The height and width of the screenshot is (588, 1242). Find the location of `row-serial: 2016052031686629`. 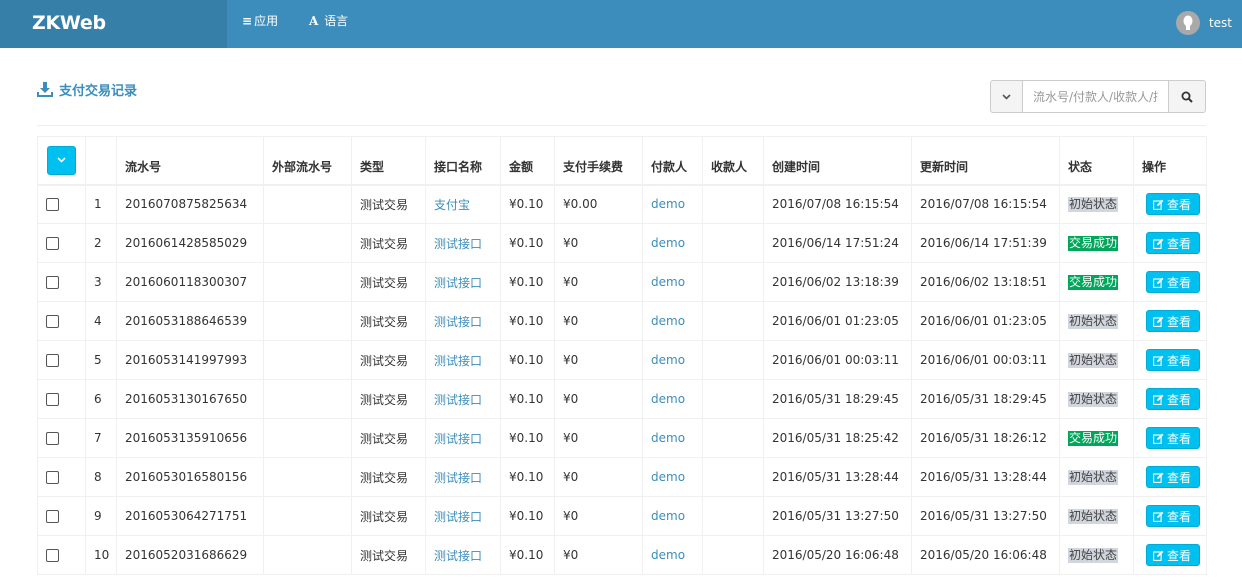

row-serial: 2016052031686629 is located at coordinates (190, 555).